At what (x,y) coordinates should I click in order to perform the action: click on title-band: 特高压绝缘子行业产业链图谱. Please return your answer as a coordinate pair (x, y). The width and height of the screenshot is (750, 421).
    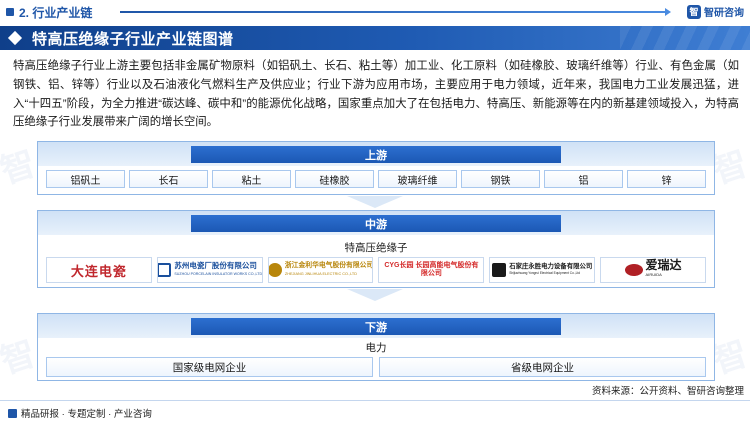
    Looking at the image, I should click on (375, 38).